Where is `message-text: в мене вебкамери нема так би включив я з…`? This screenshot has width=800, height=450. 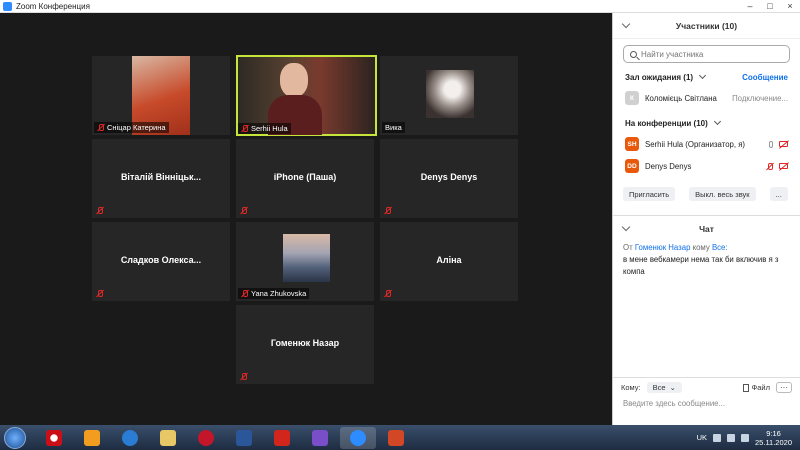
message-text: в мене вебкамери нема так би включив я з… is located at coordinates (701, 265).